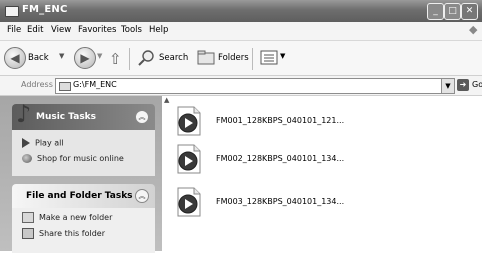 This screenshot has height=253, width=482. I want to click on new-folder-icon, so click(28, 217).